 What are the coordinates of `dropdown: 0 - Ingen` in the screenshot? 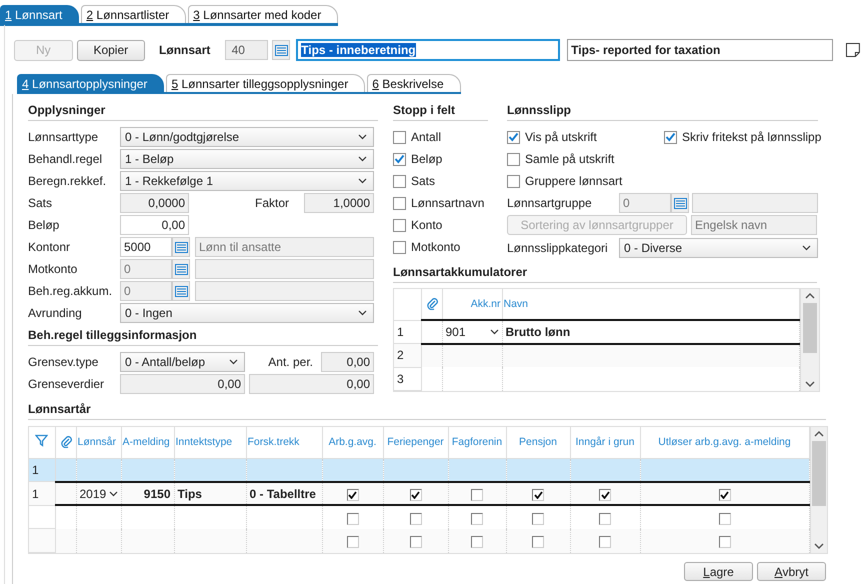 It's located at (247, 313).